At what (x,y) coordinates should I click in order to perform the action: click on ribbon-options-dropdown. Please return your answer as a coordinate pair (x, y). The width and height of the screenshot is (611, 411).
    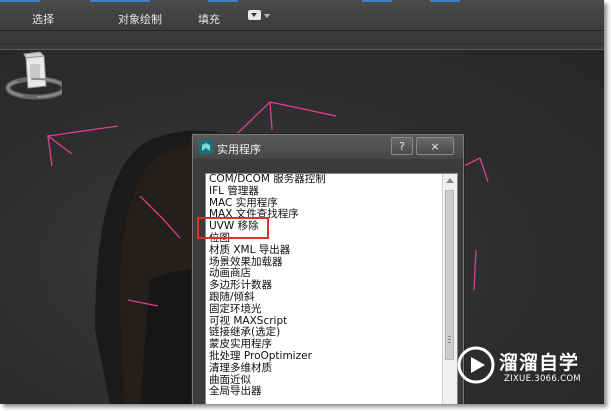
    Looking at the image, I should click on (260, 16).